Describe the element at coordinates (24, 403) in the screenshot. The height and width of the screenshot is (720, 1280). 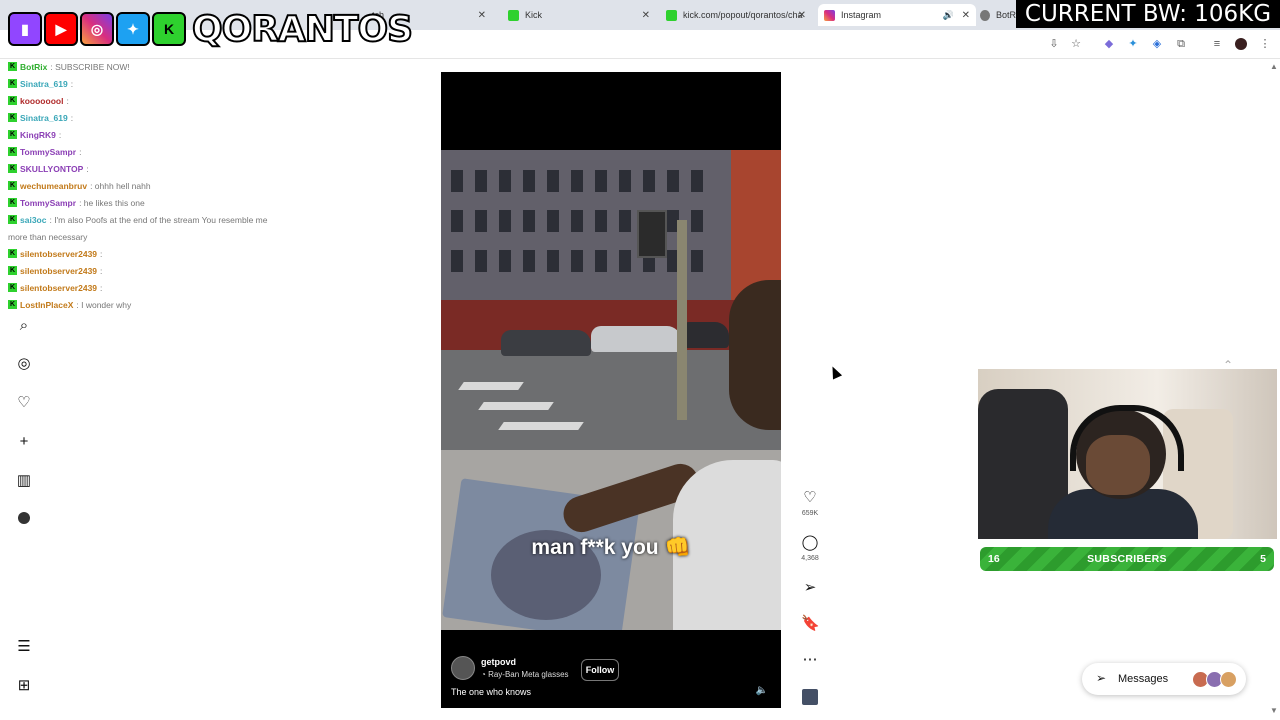
I see `heart-icon: ♡` at that location.